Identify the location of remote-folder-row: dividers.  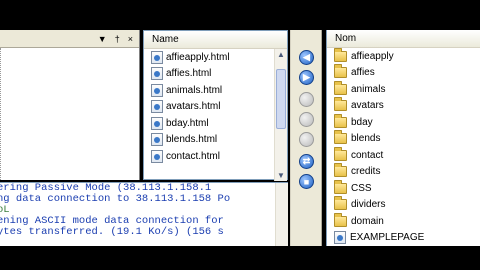
(403, 205).